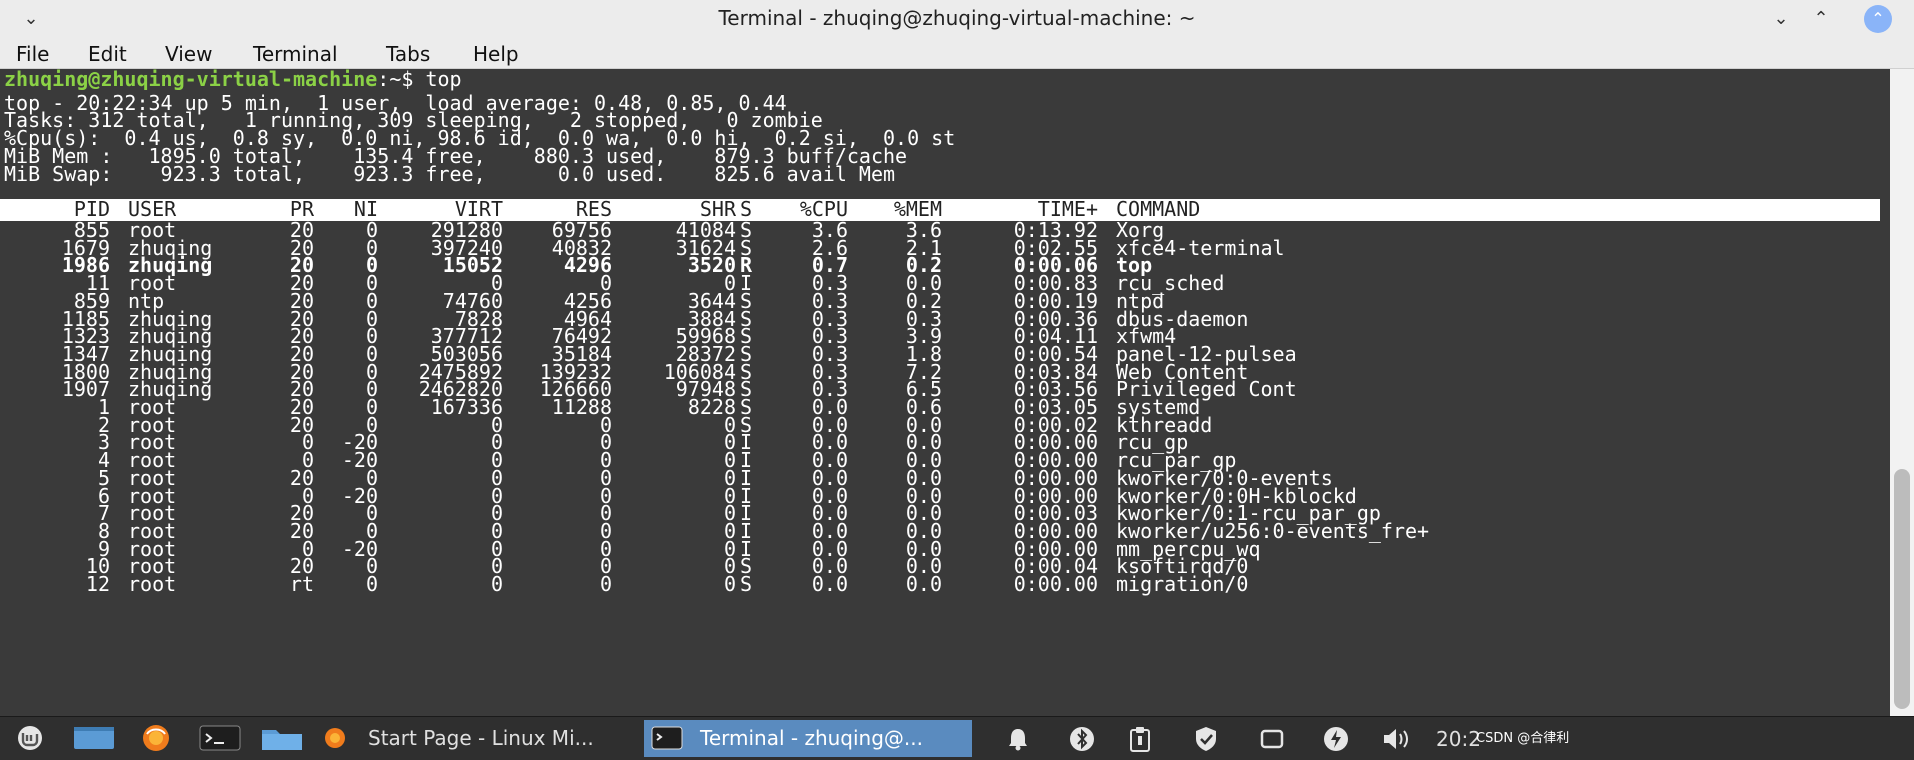  I want to click on column-header-cpu: %CPU, so click(823, 209).